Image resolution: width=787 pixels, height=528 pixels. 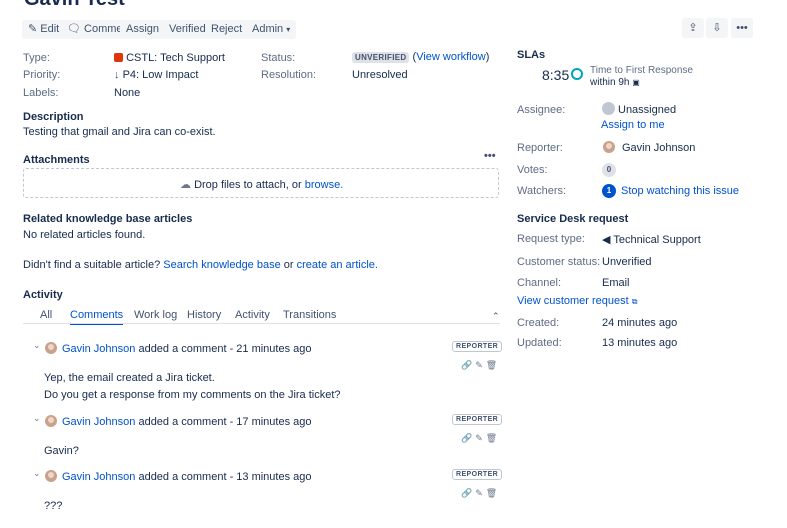 What do you see at coordinates (127, 93) in the screenshot?
I see `labels-value: None` at bounding box center [127, 93].